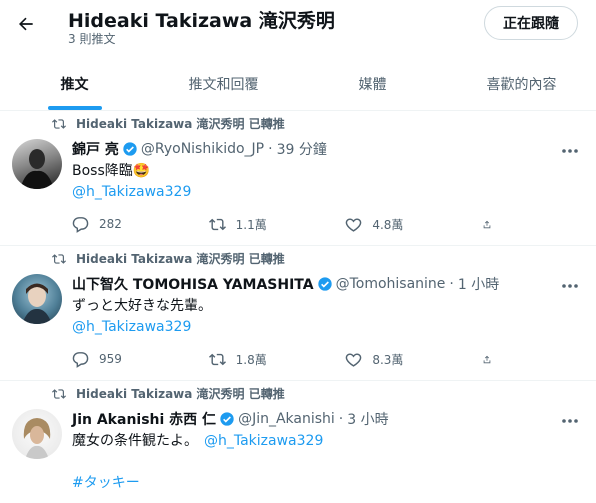 Image resolution: width=596 pixels, height=503 pixels. What do you see at coordinates (531, 23) in the screenshot?
I see `following-button: 正在跟隨` at bounding box center [531, 23].